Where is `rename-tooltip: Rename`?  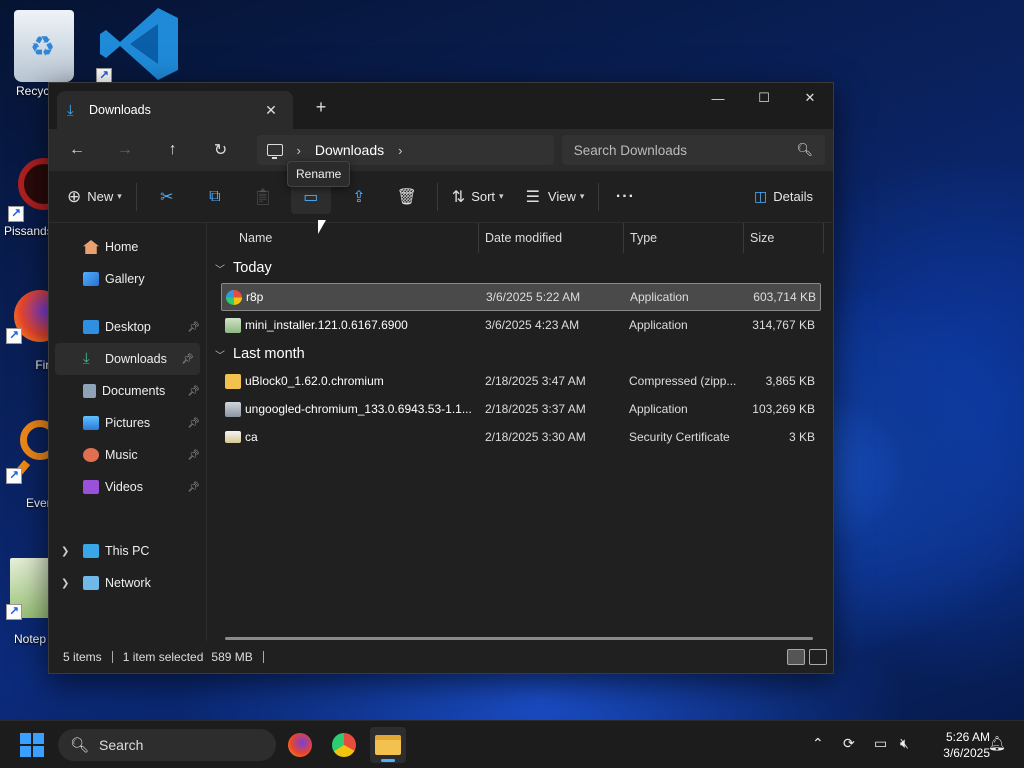
rename-tooltip: Rename is located at coordinates (319, 174).